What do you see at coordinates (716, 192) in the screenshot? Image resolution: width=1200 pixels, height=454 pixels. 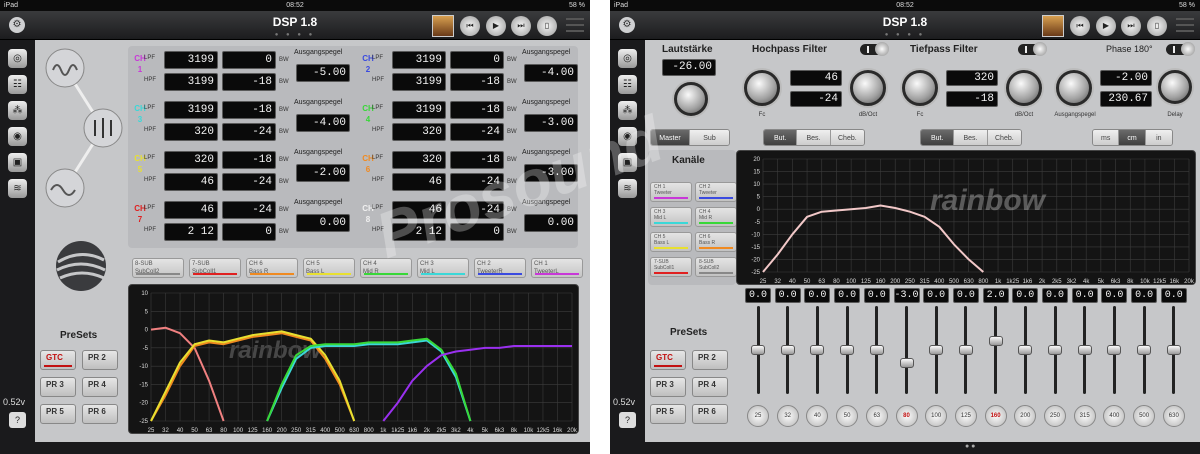 I see `channel-select-button: CH 2 Tweeter` at bounding box center [716, 192].